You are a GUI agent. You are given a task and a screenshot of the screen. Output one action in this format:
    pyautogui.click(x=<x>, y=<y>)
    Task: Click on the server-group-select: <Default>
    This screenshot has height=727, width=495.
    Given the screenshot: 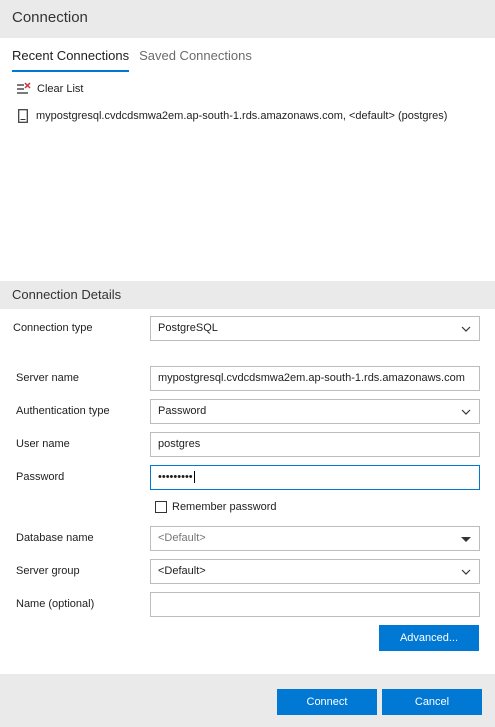 What is the action you would take?
    pyautogui.click(x=315, y=571)
    